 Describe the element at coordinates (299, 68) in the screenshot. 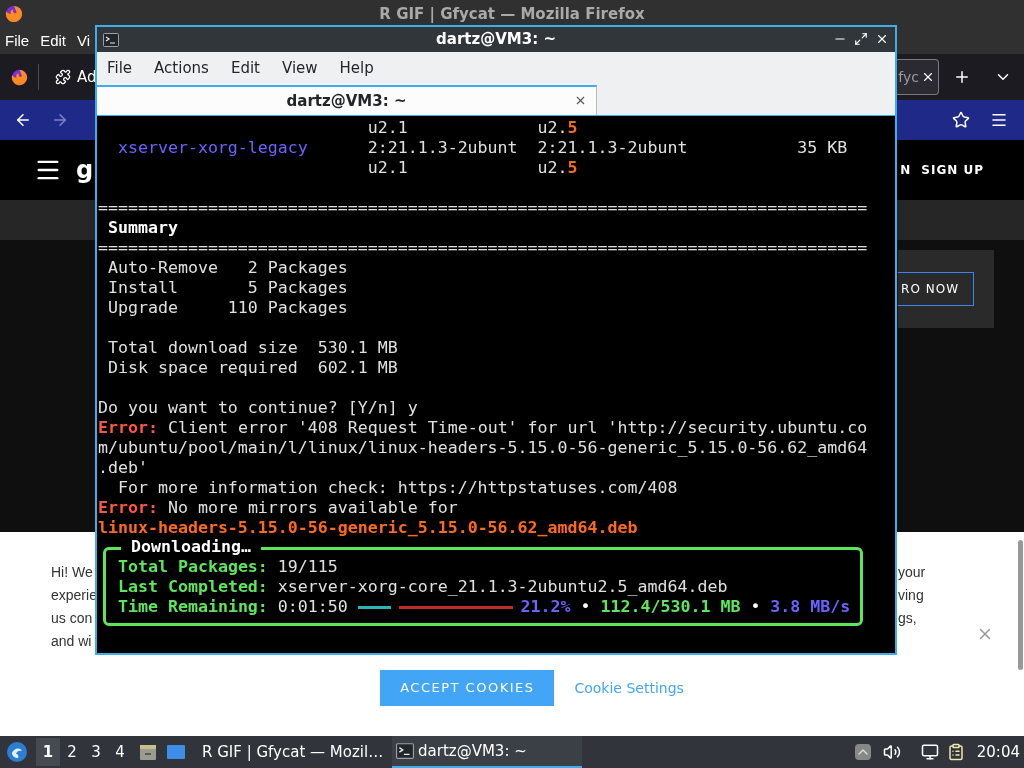

I see `menu-item: View` at that location.